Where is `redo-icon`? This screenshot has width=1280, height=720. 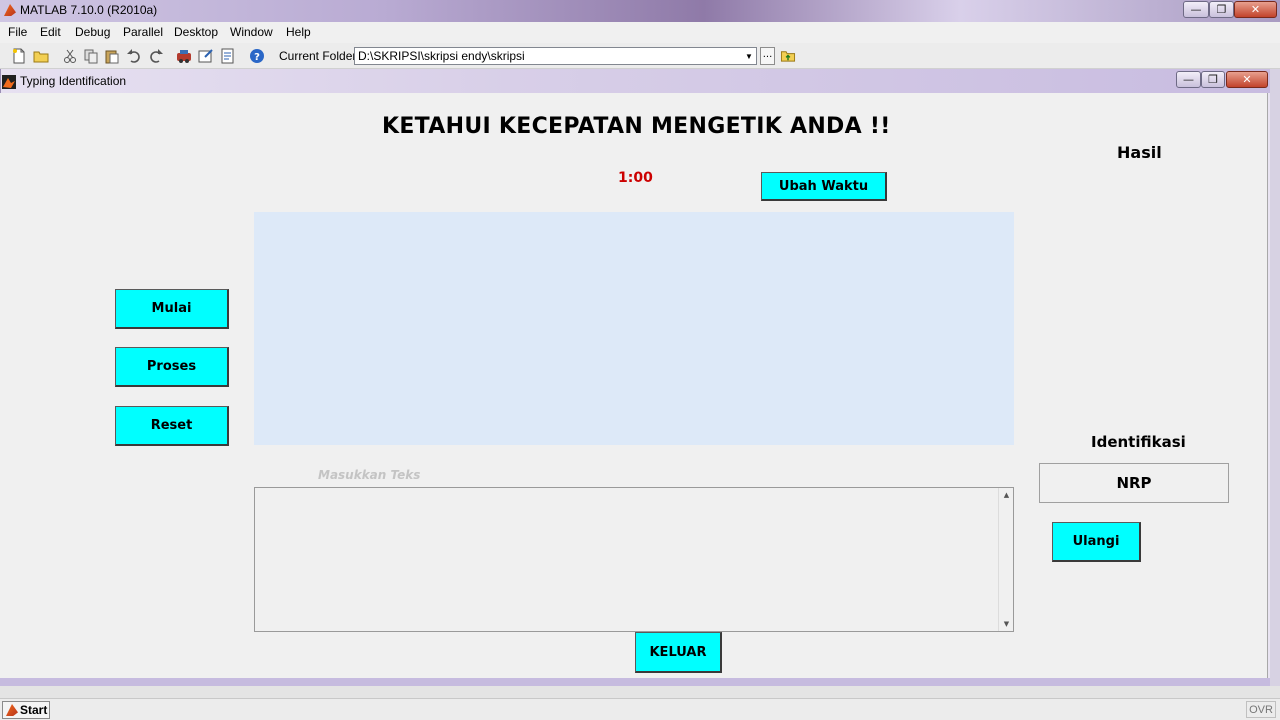
redo-icon is located at coordinates (156, 56).